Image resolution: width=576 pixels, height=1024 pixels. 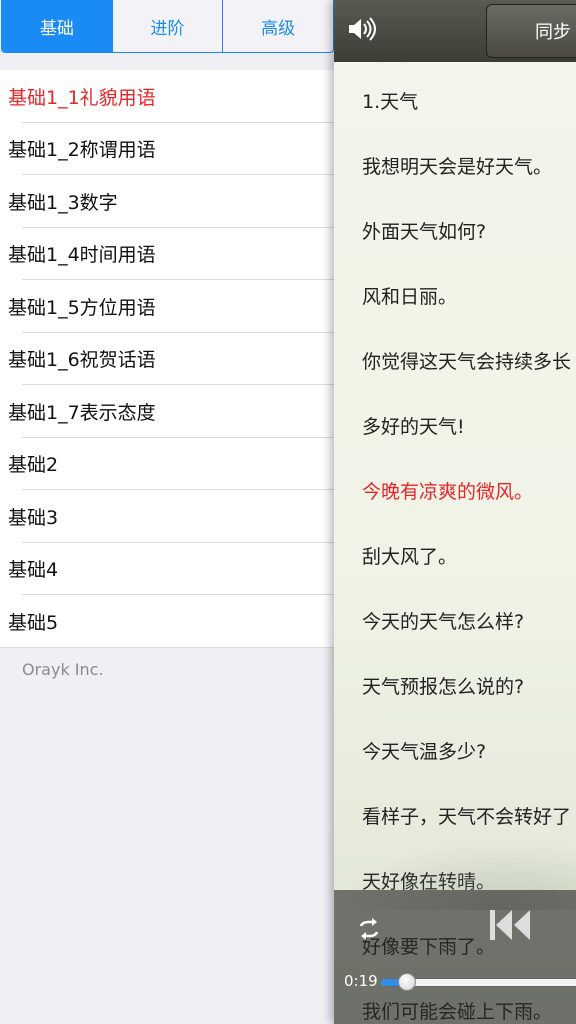 What do you see at coordinates (469, 427) in the screenshot?
I see `transcript-line: 多好的天气!` at bounding box center [469, 427].